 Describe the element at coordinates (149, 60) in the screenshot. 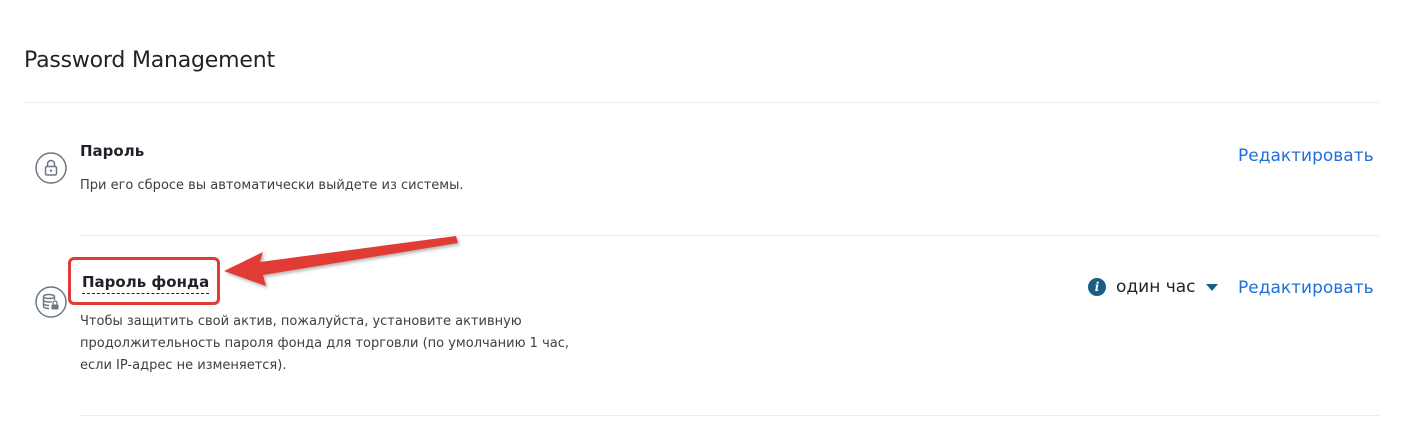

I see `section-title: Password Management` at that location.